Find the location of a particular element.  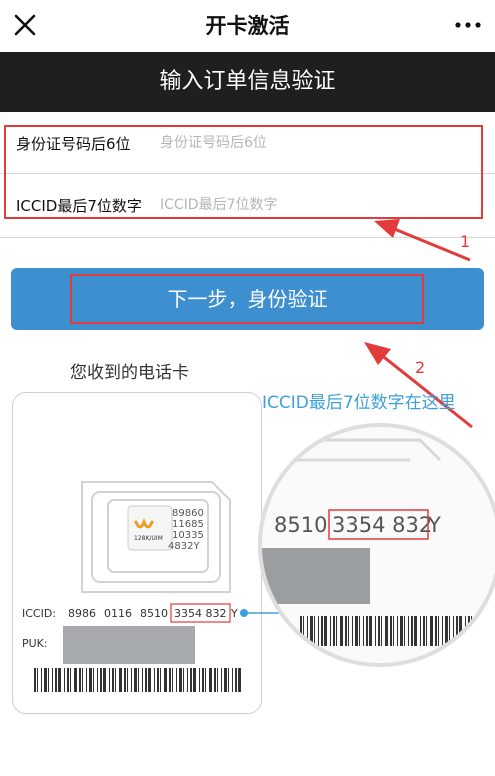

card-caption: 您收到的电话卡 is located at coordinates (129, 373).